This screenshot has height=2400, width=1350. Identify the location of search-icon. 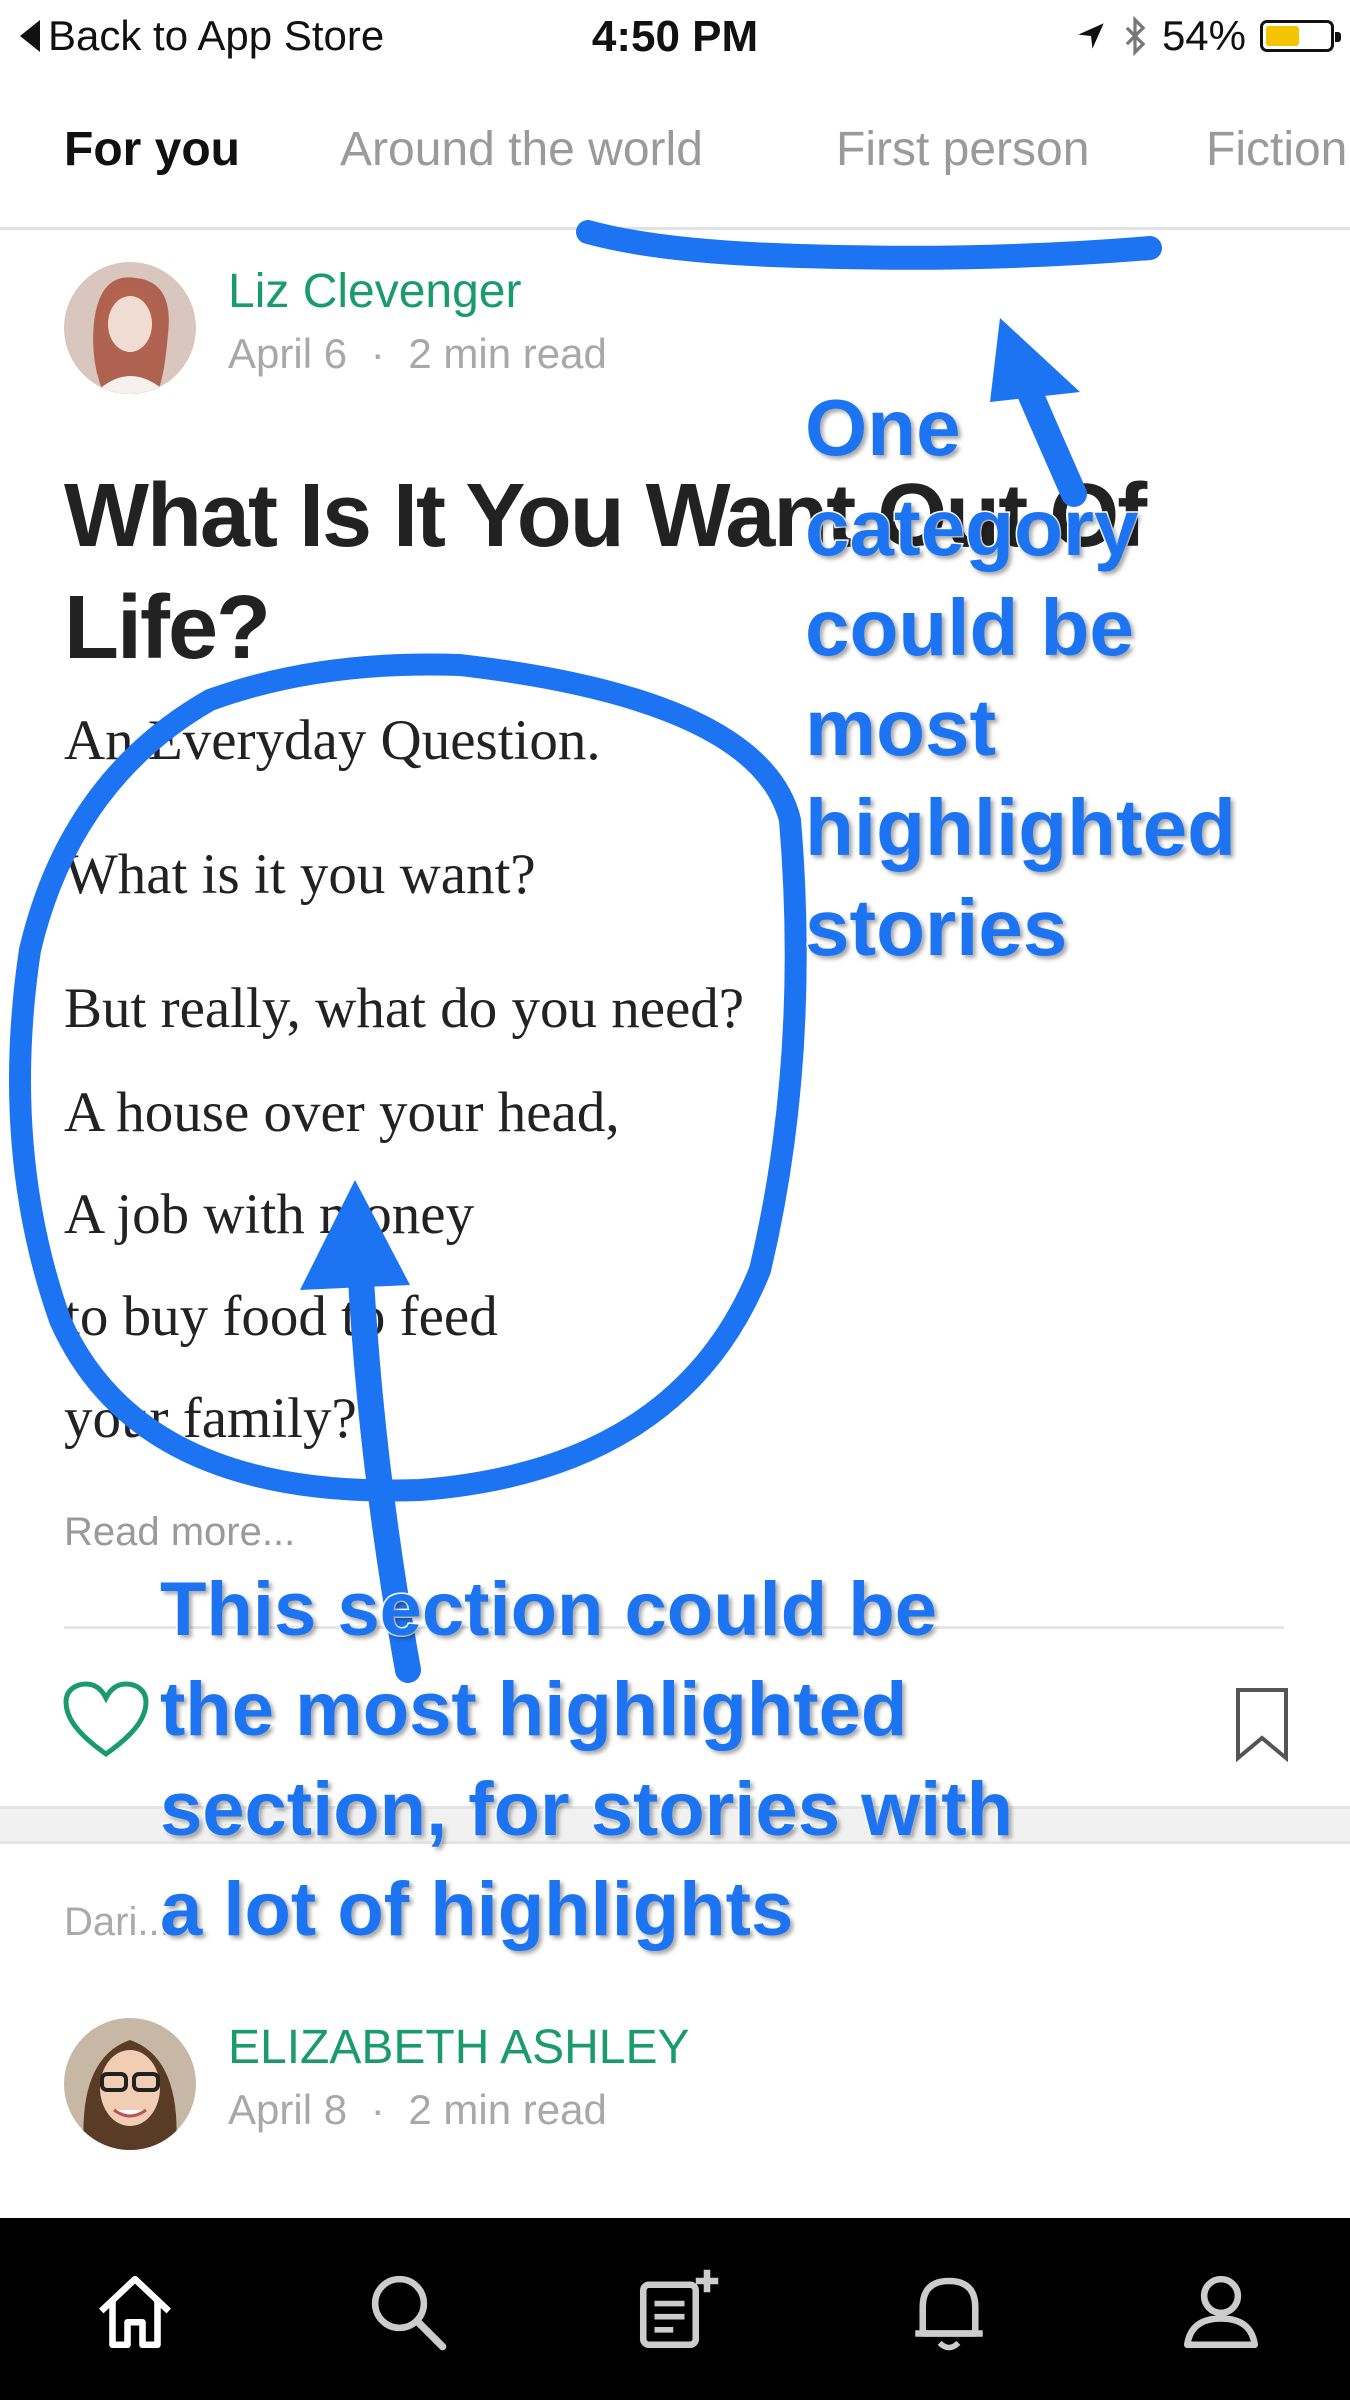
(407, 2311).